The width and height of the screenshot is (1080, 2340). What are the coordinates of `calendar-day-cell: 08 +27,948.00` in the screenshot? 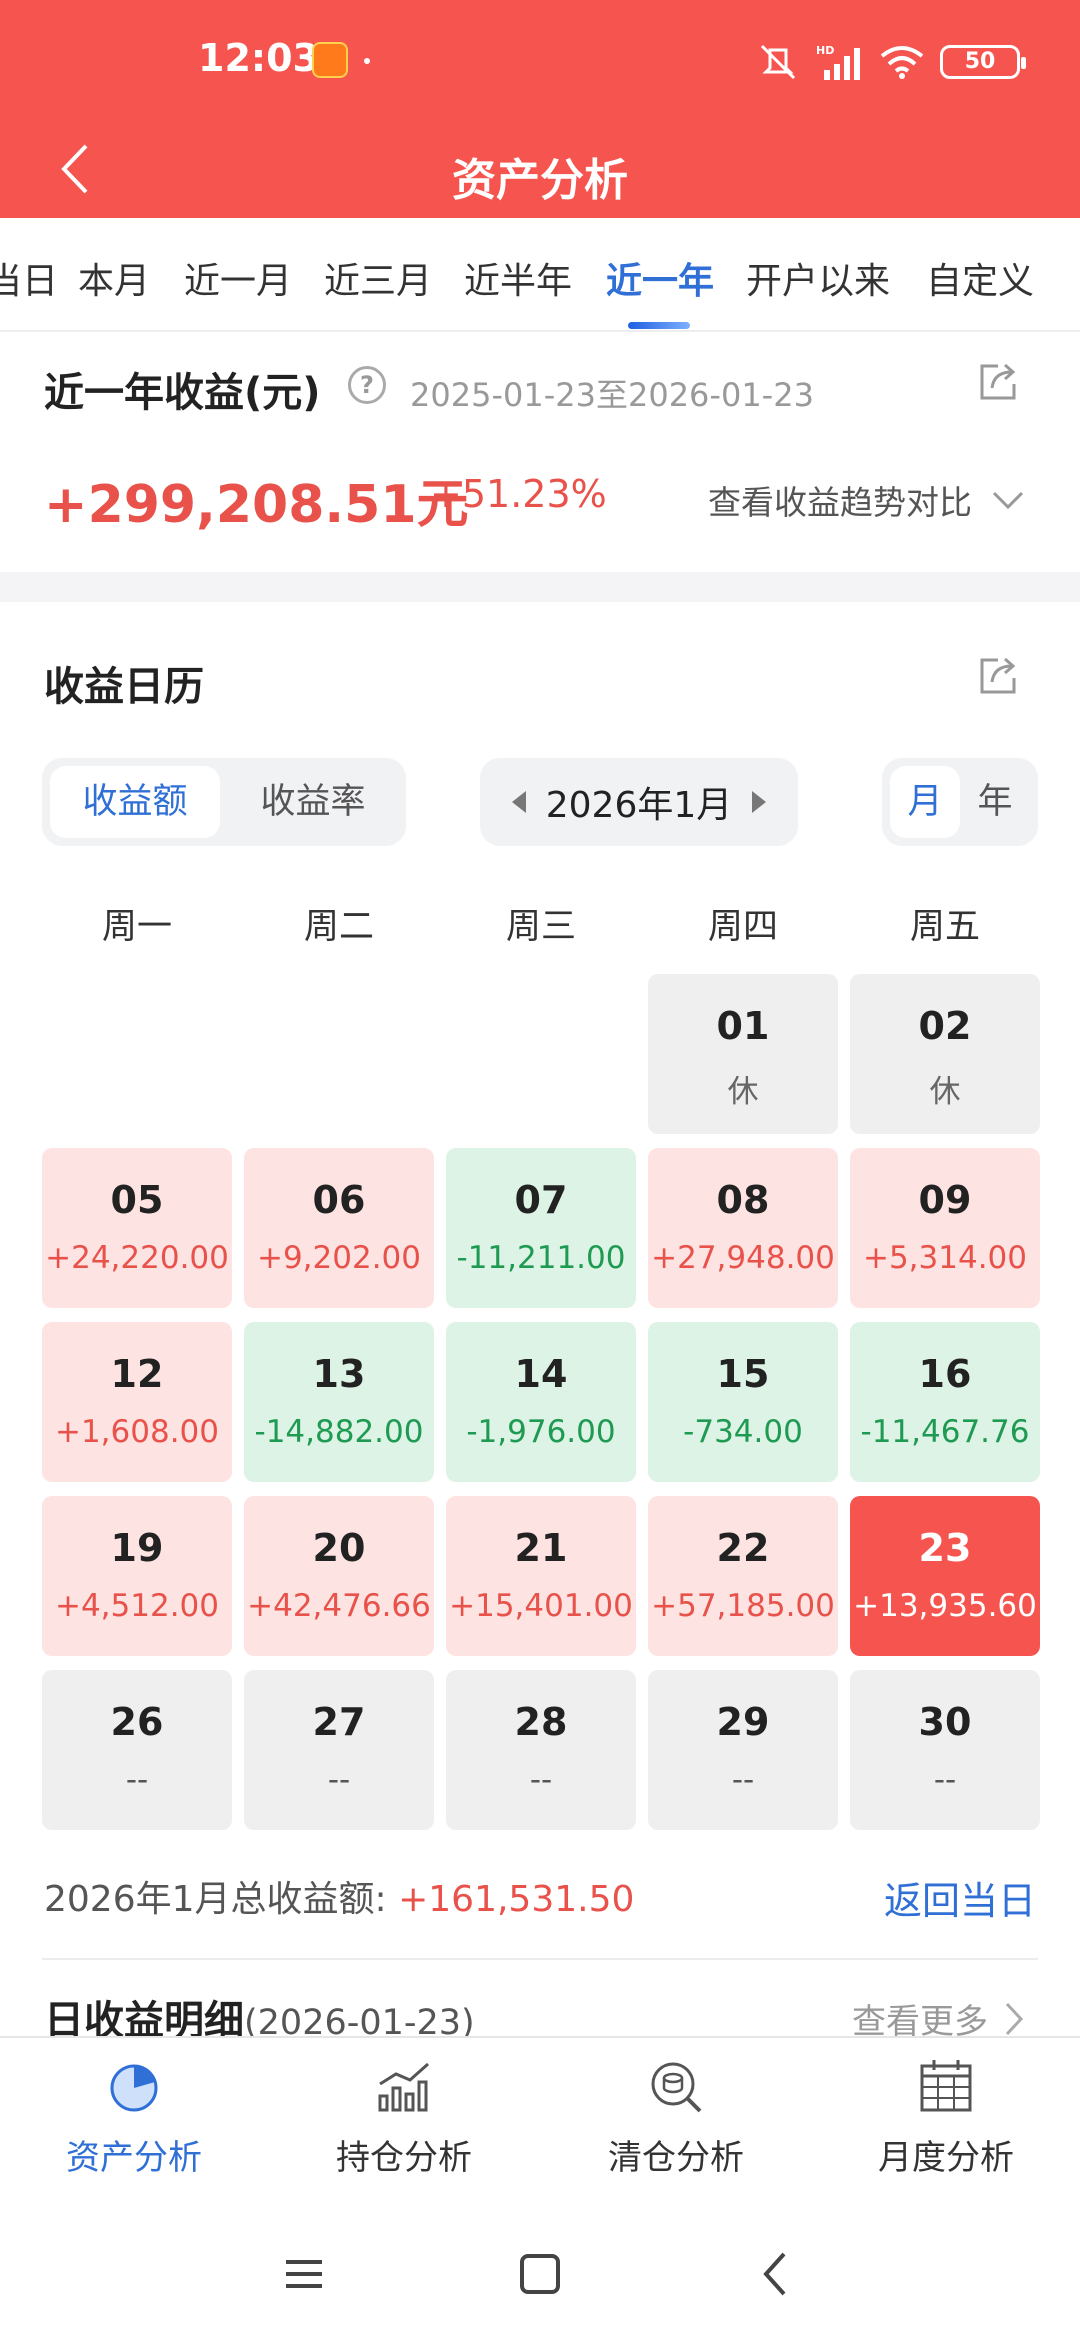 It's located at (743, 1228).